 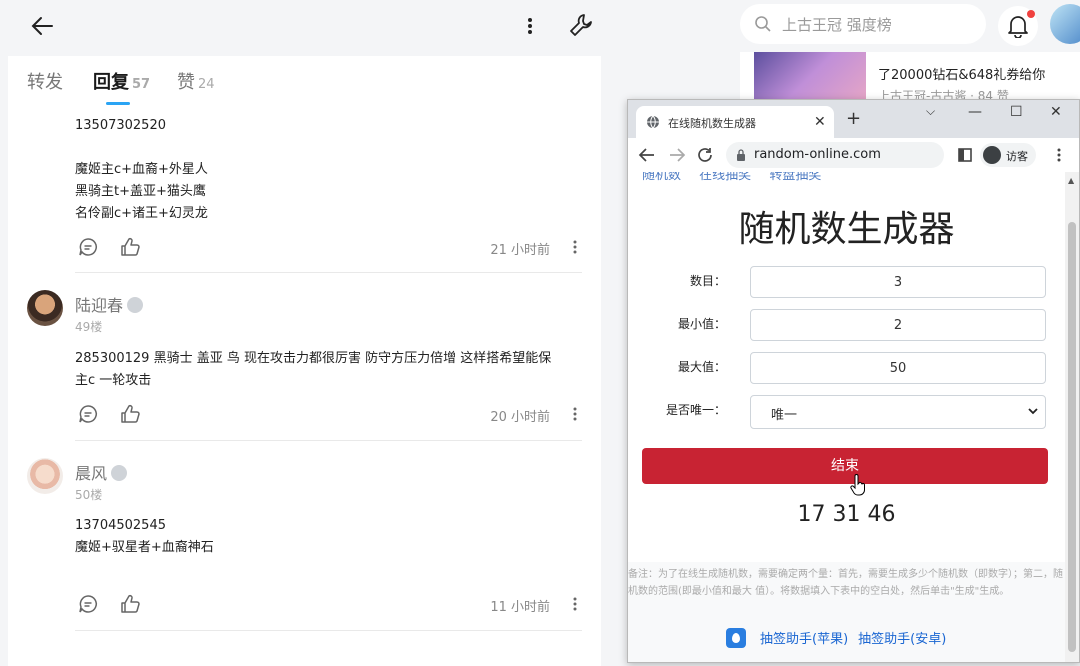 I want to click on comment-actions: 11 小时前, so click(x=328, y=605).